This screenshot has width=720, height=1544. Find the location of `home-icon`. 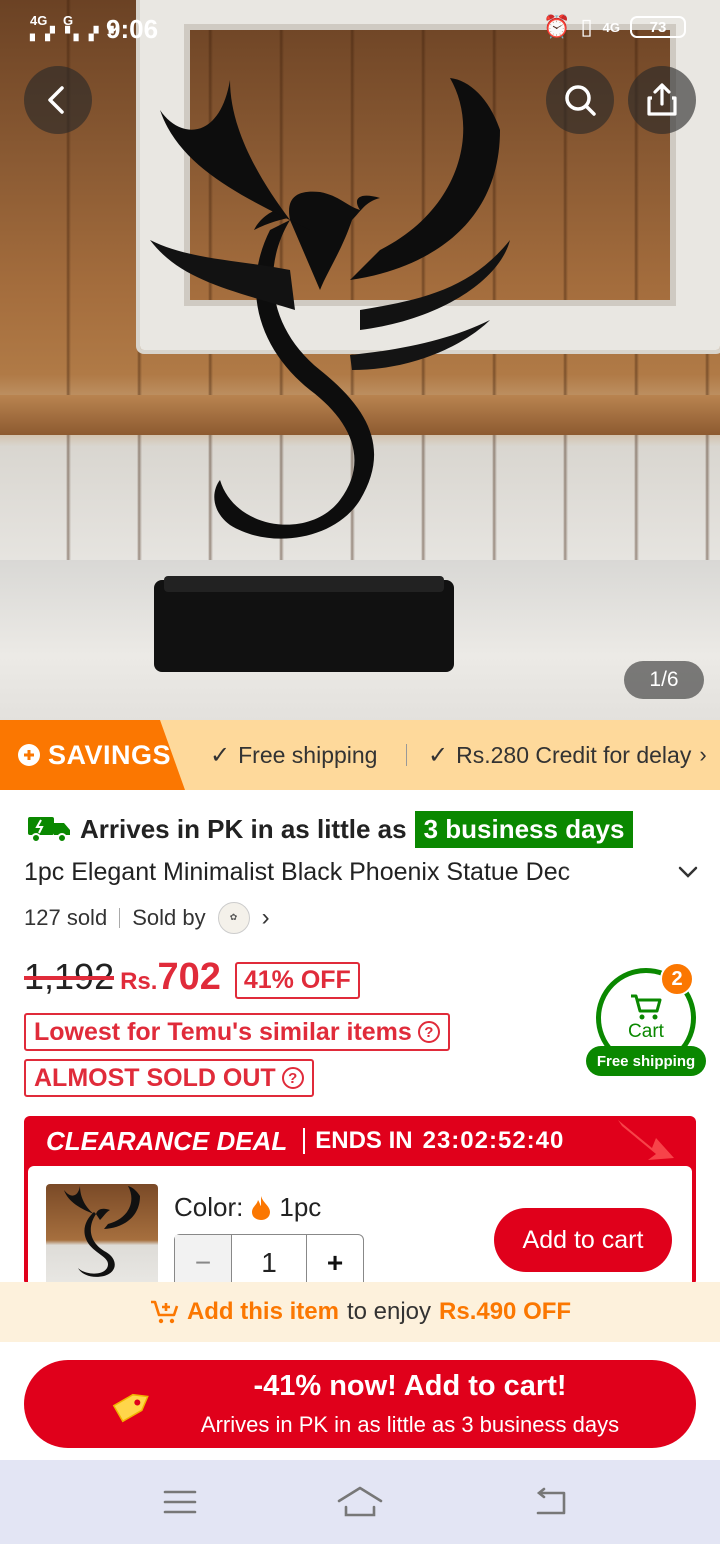

home-icon is located at coordinates (360, 1501).